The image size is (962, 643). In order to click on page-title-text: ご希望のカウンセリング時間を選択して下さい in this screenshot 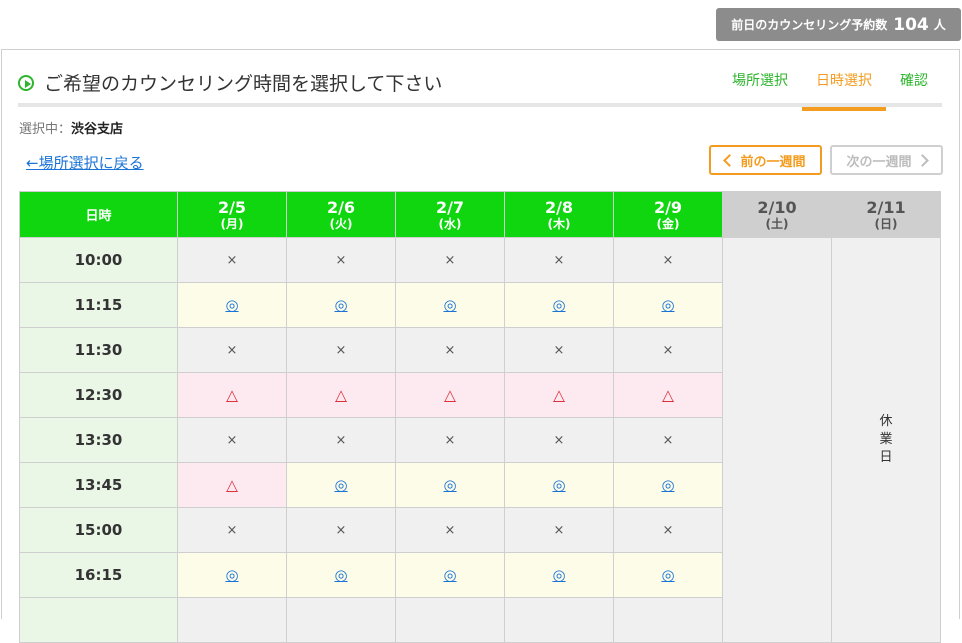, I will do `click(243, 84)`.